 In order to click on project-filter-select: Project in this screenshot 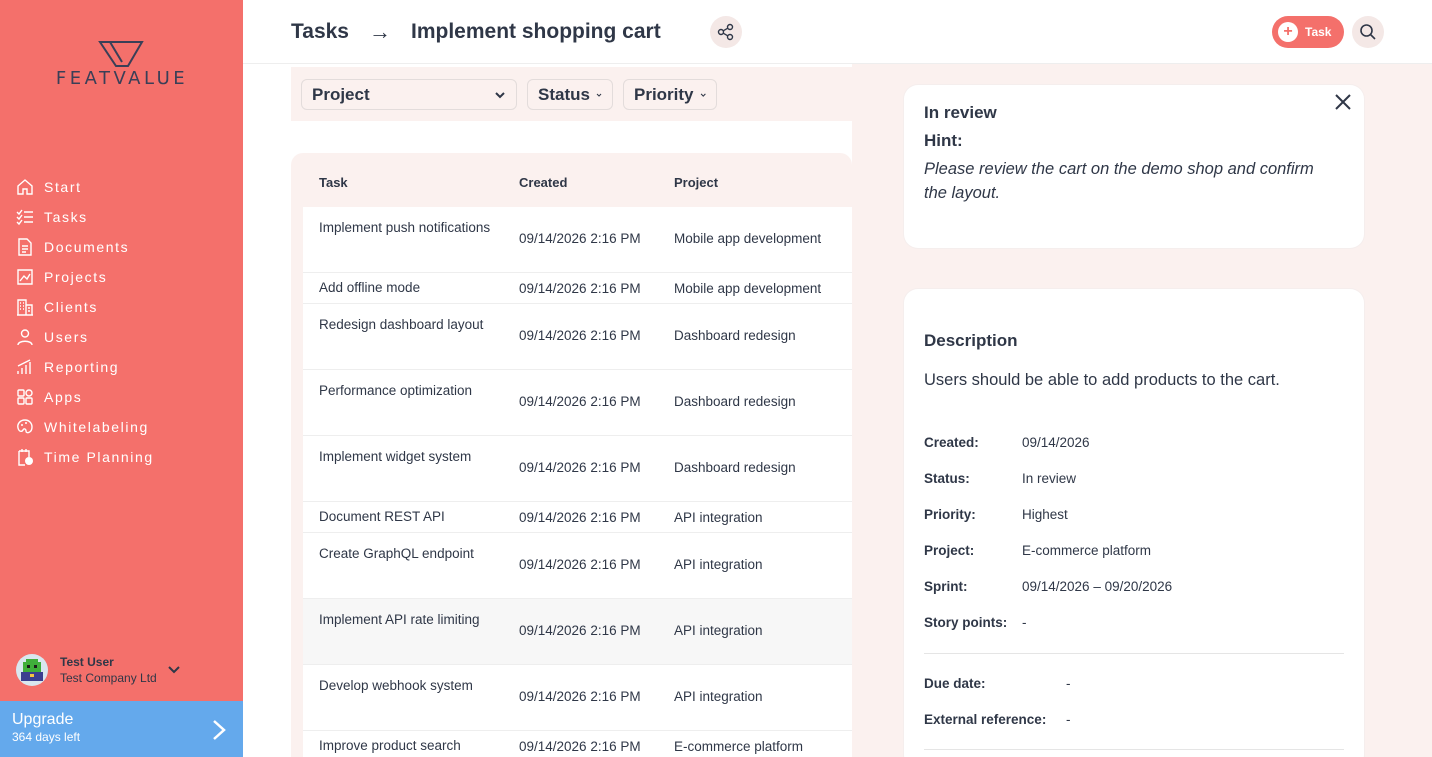, I will do `click(409, 94)`.